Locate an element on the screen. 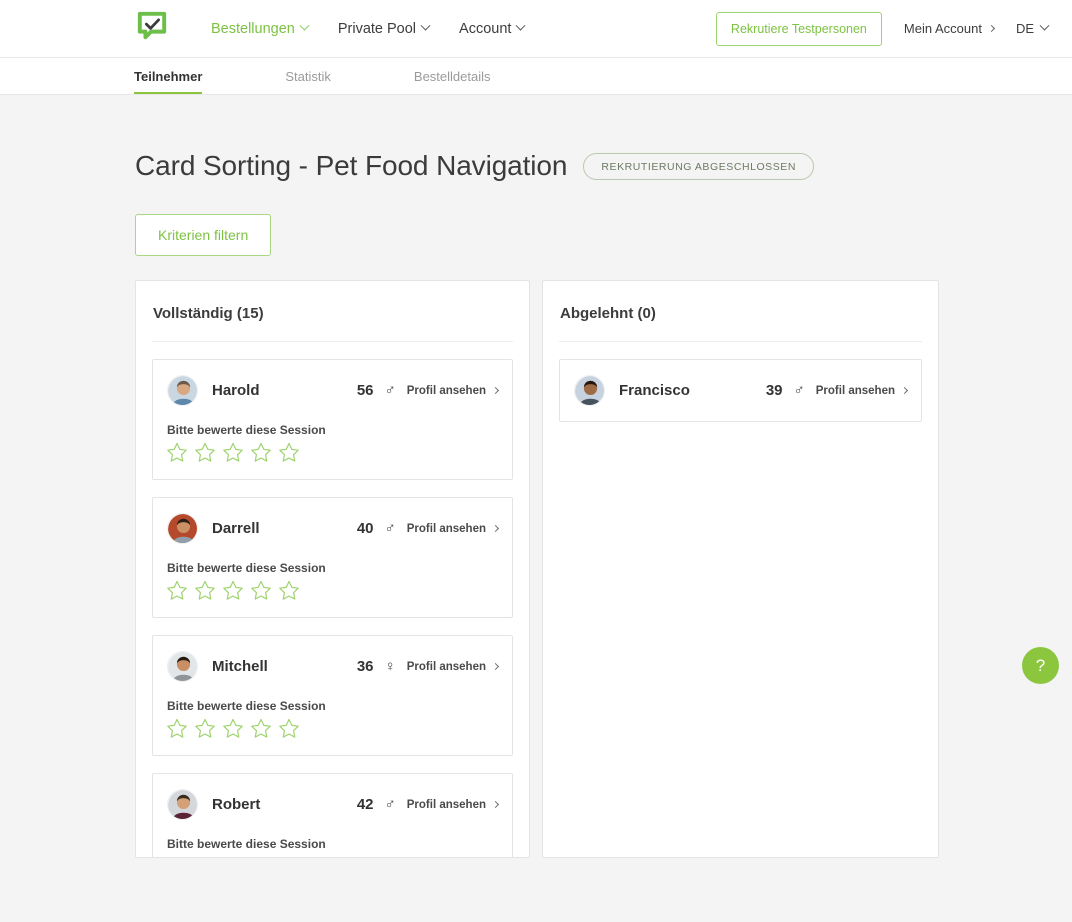 The image size is (1072, 922). speech-bubble-check-logo-icon is located at coordinates (152, 28).